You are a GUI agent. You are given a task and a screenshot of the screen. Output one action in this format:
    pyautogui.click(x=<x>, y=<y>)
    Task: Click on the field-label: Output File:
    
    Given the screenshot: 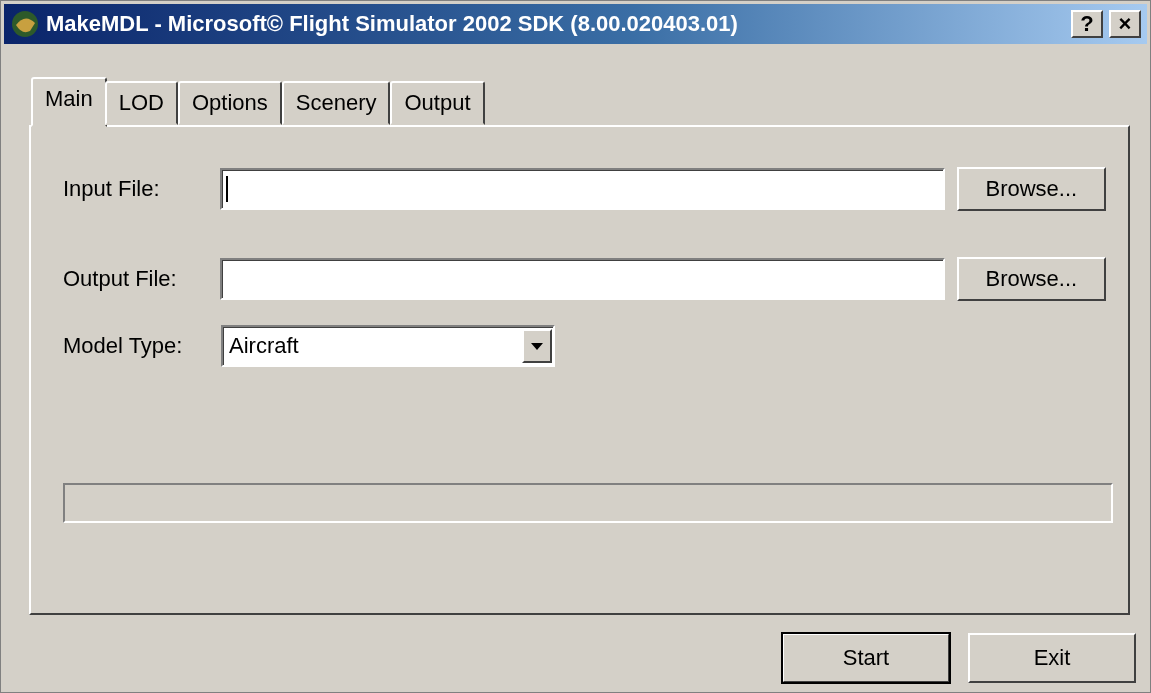 What is the action you would take?
    pyautogui.click(x=120, y=279)
    